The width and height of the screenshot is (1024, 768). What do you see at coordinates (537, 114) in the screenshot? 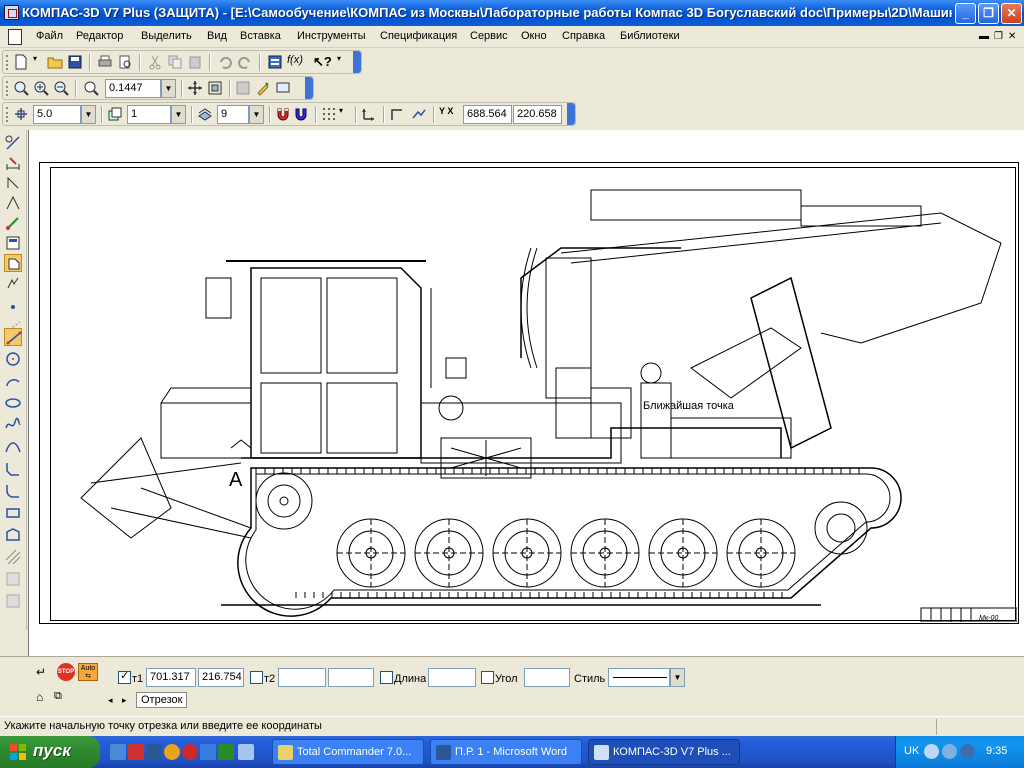
I see `cursor-y-field: 220.658` at bounding box center [537, 114].